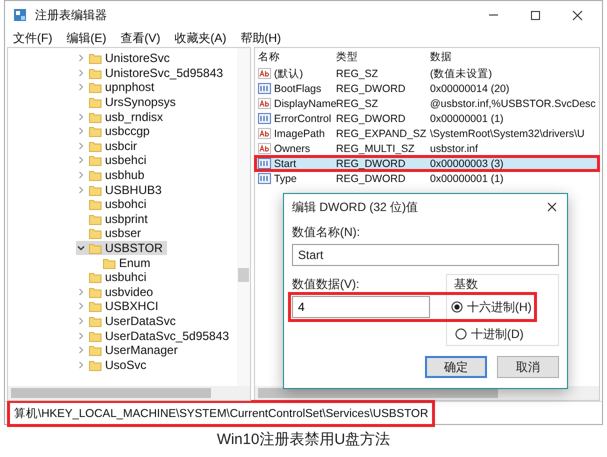  I want to click on value-row: Start REG_DWORD 0x00000003 (3), so click(427, 163).